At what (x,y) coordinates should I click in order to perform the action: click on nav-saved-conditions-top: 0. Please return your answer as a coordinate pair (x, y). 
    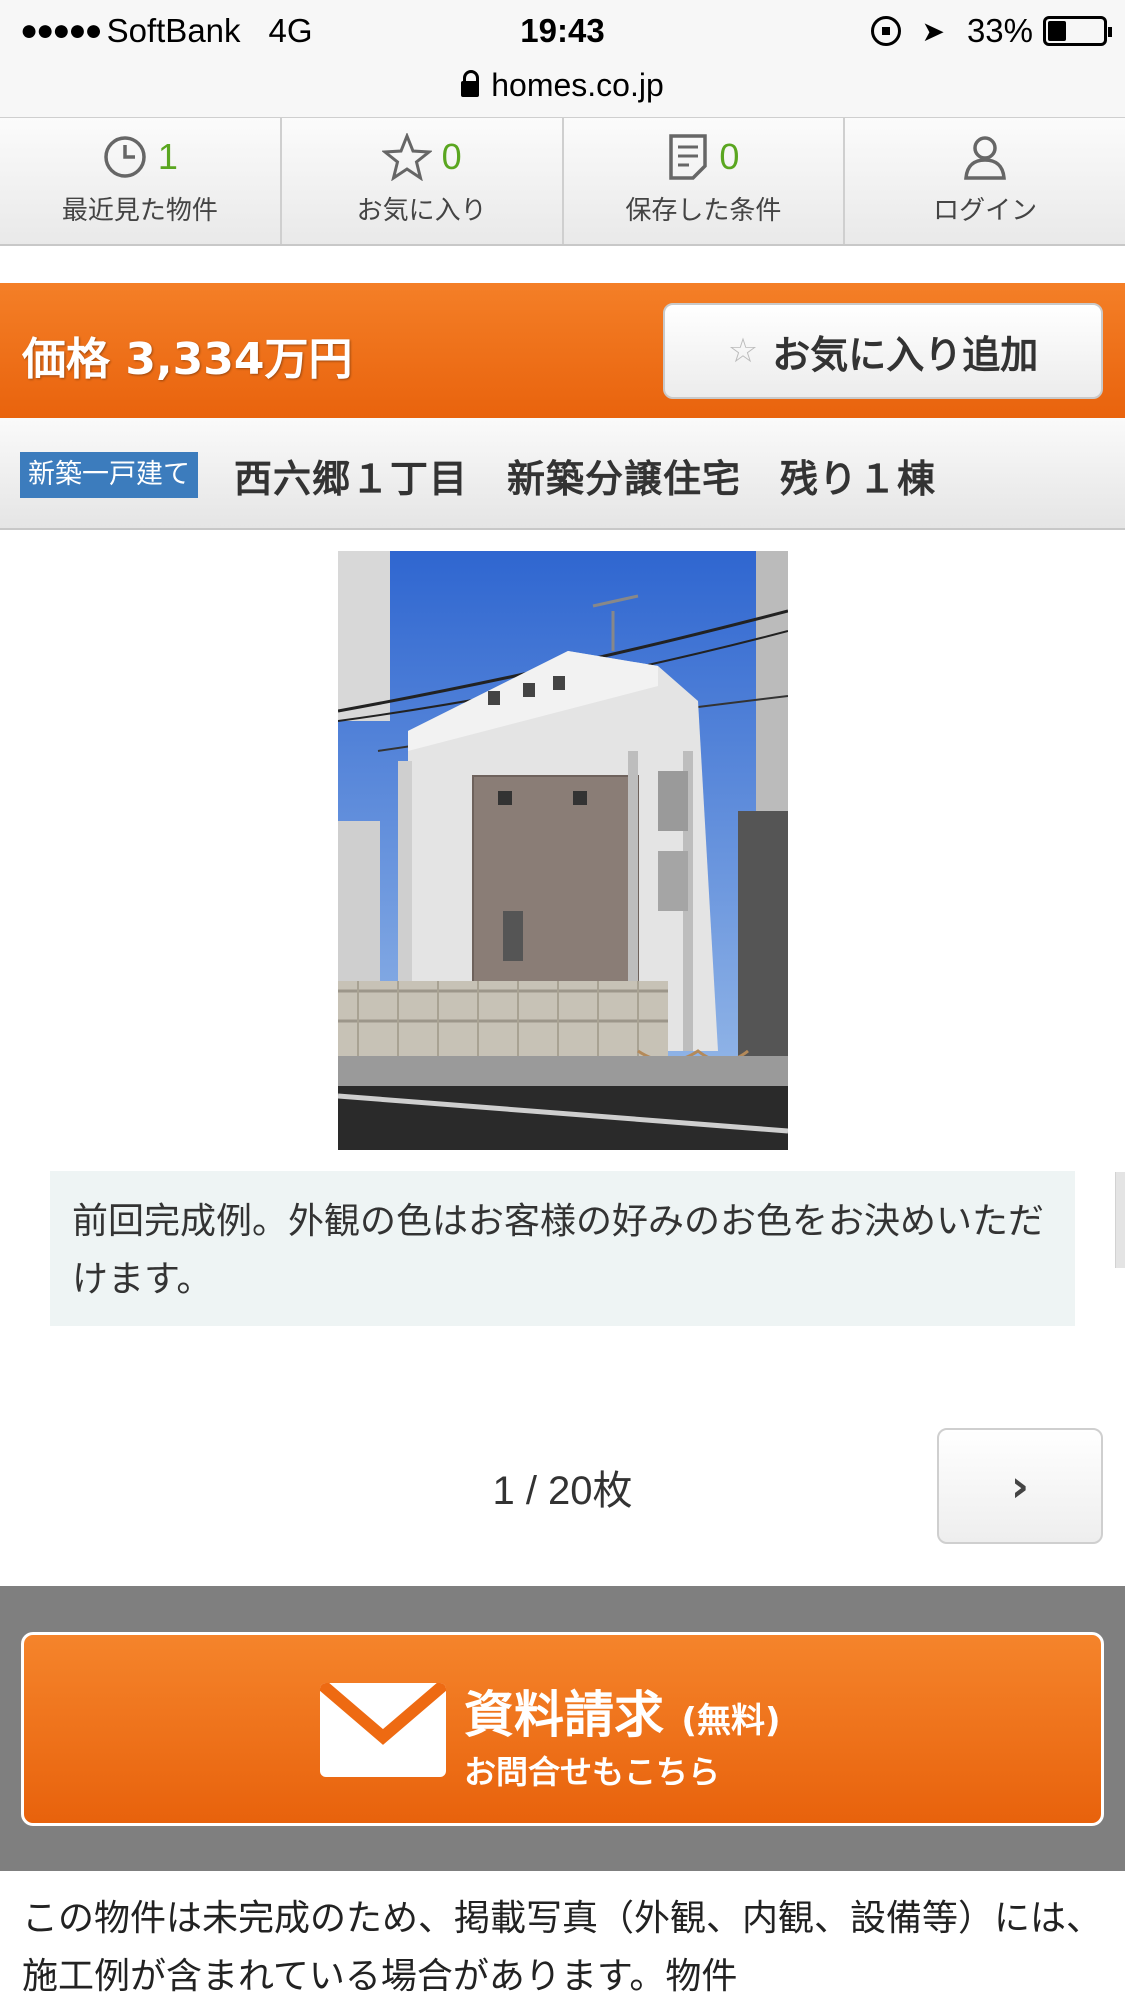
    Looking at the image, I should click on (704, 152).